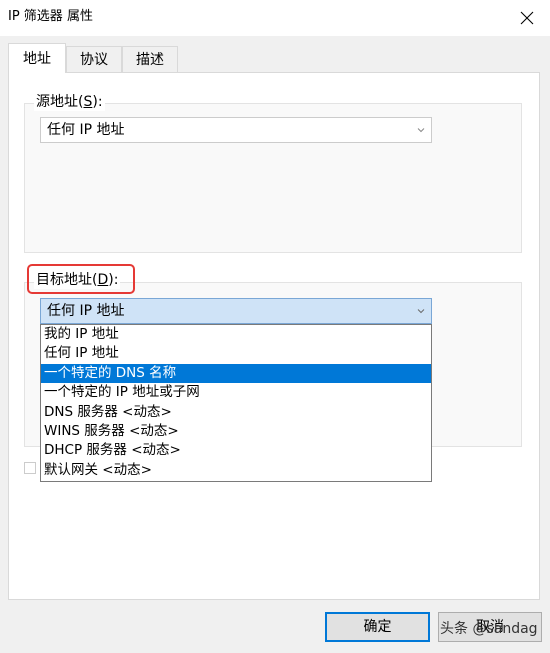 The height and width of the screenshot is (653, 550). What do you see at coordinates (236, 412) in the screenshot?
I see `dropdown-option-dns-server: DNS 服务器 <动态>` at bounding box center [236, 412].